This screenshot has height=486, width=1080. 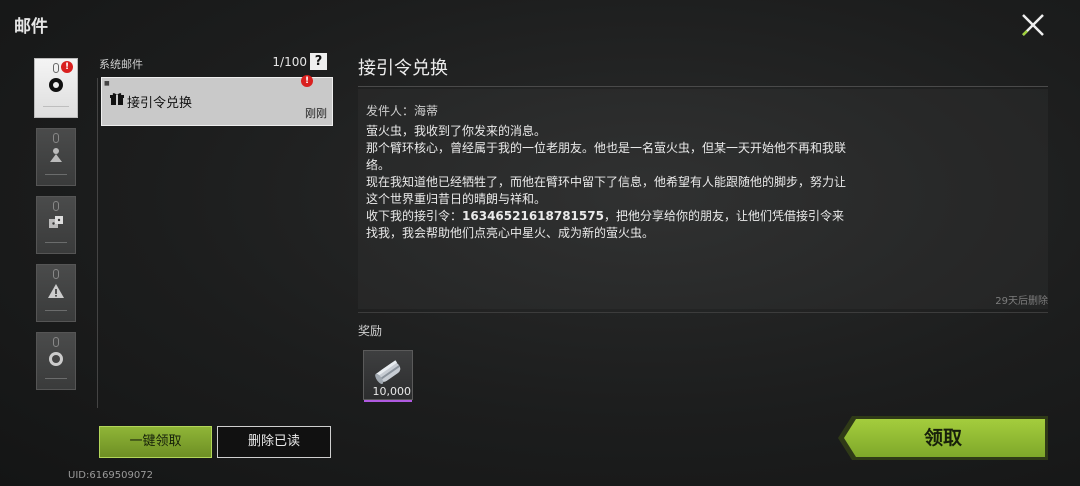 What do you see at coordinates (533, 216) in the screenshot?
I see `invite-code: 16346521618781575` at bounding box center [533, 216].